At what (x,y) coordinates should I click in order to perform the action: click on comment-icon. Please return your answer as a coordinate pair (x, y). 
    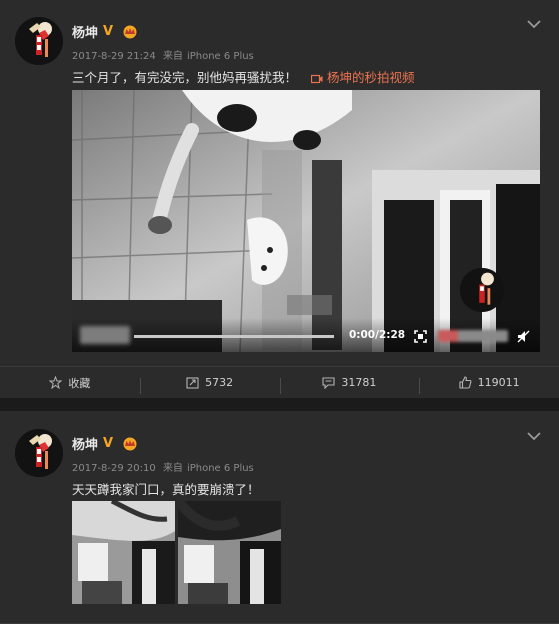
    Looking at the image, I should click on (328, 383).